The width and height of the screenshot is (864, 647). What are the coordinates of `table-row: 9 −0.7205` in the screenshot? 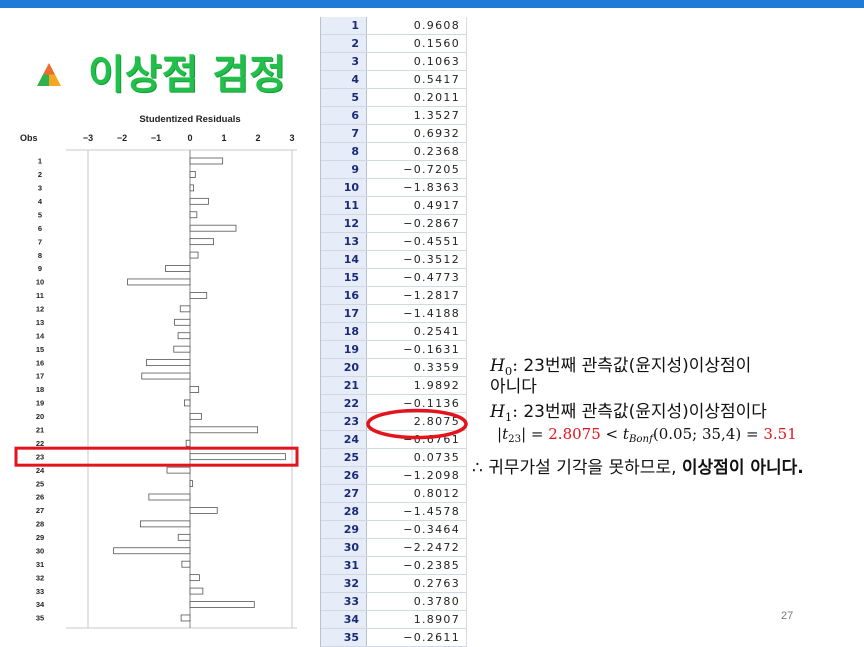 It's located at (393, 170).